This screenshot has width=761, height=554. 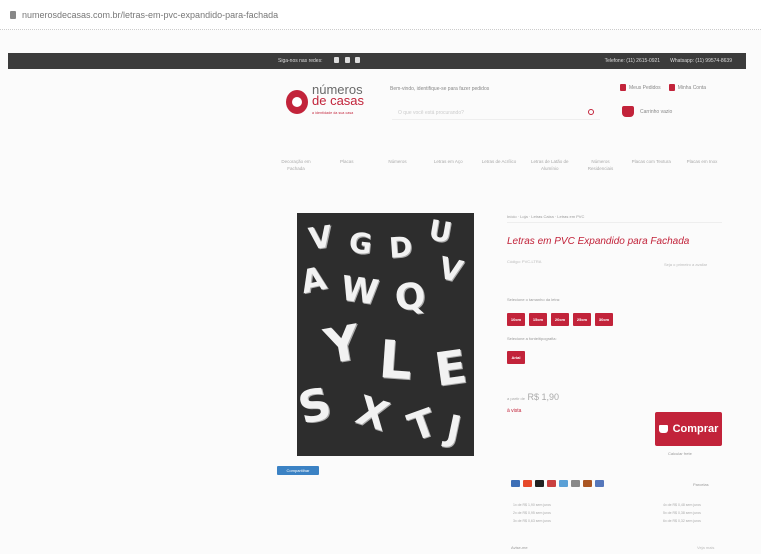 I want to click on size-option: 15cm, so click(x=538, y=319).